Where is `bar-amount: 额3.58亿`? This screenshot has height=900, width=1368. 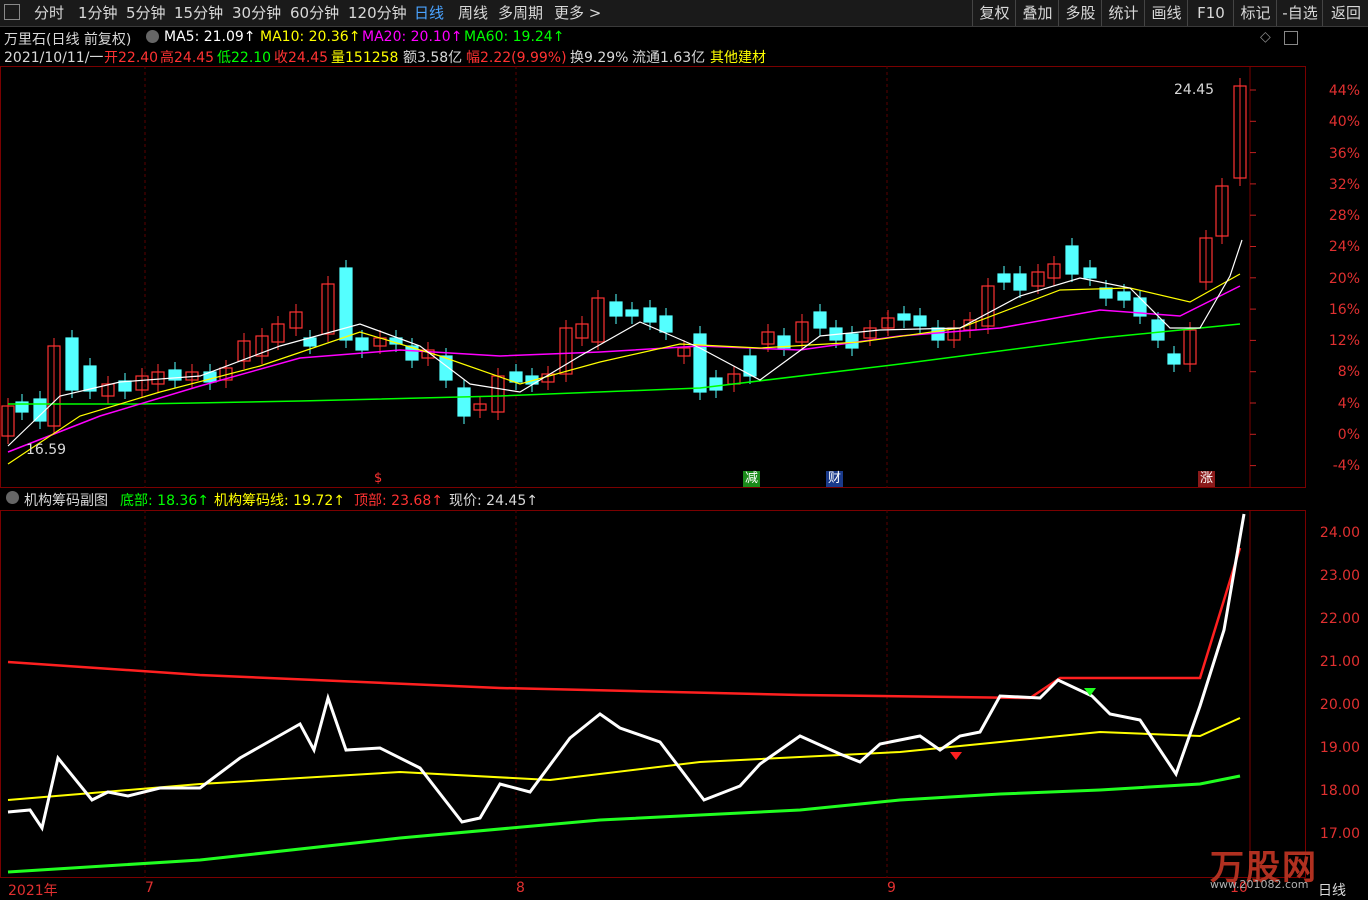
bar-amount: 额3.58亿 is located at coordinates (433, 58).